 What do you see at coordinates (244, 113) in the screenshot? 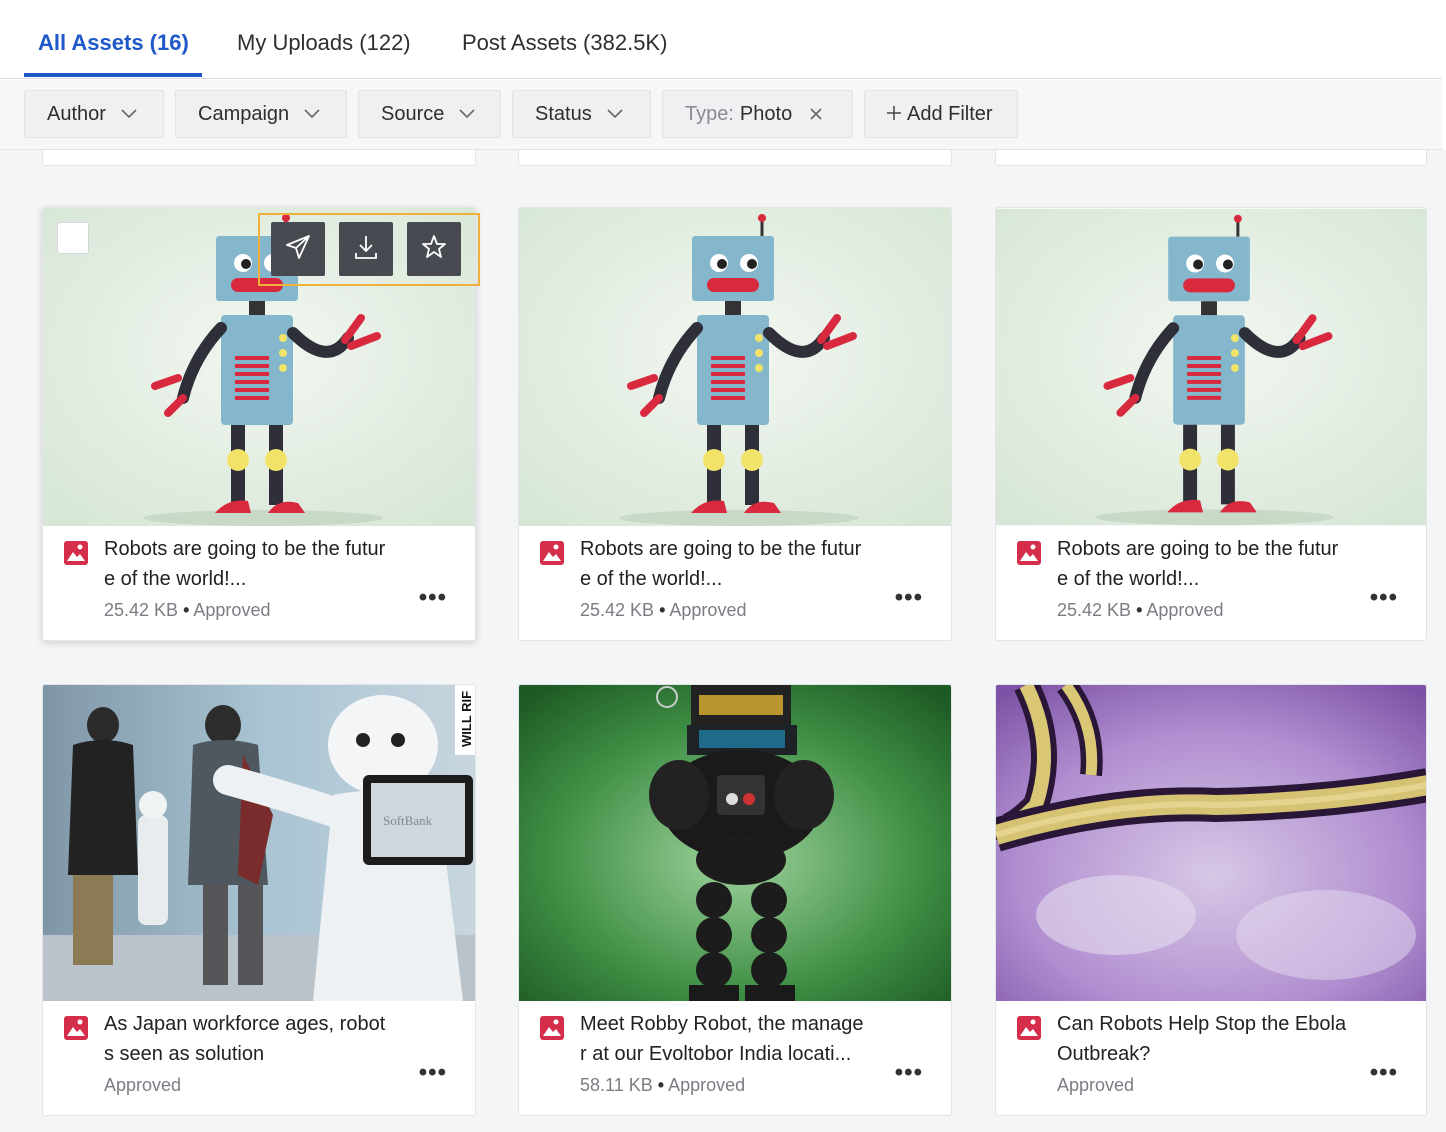
I see `campaign-filter-label: Campaign` at bounding box center [244, 113].